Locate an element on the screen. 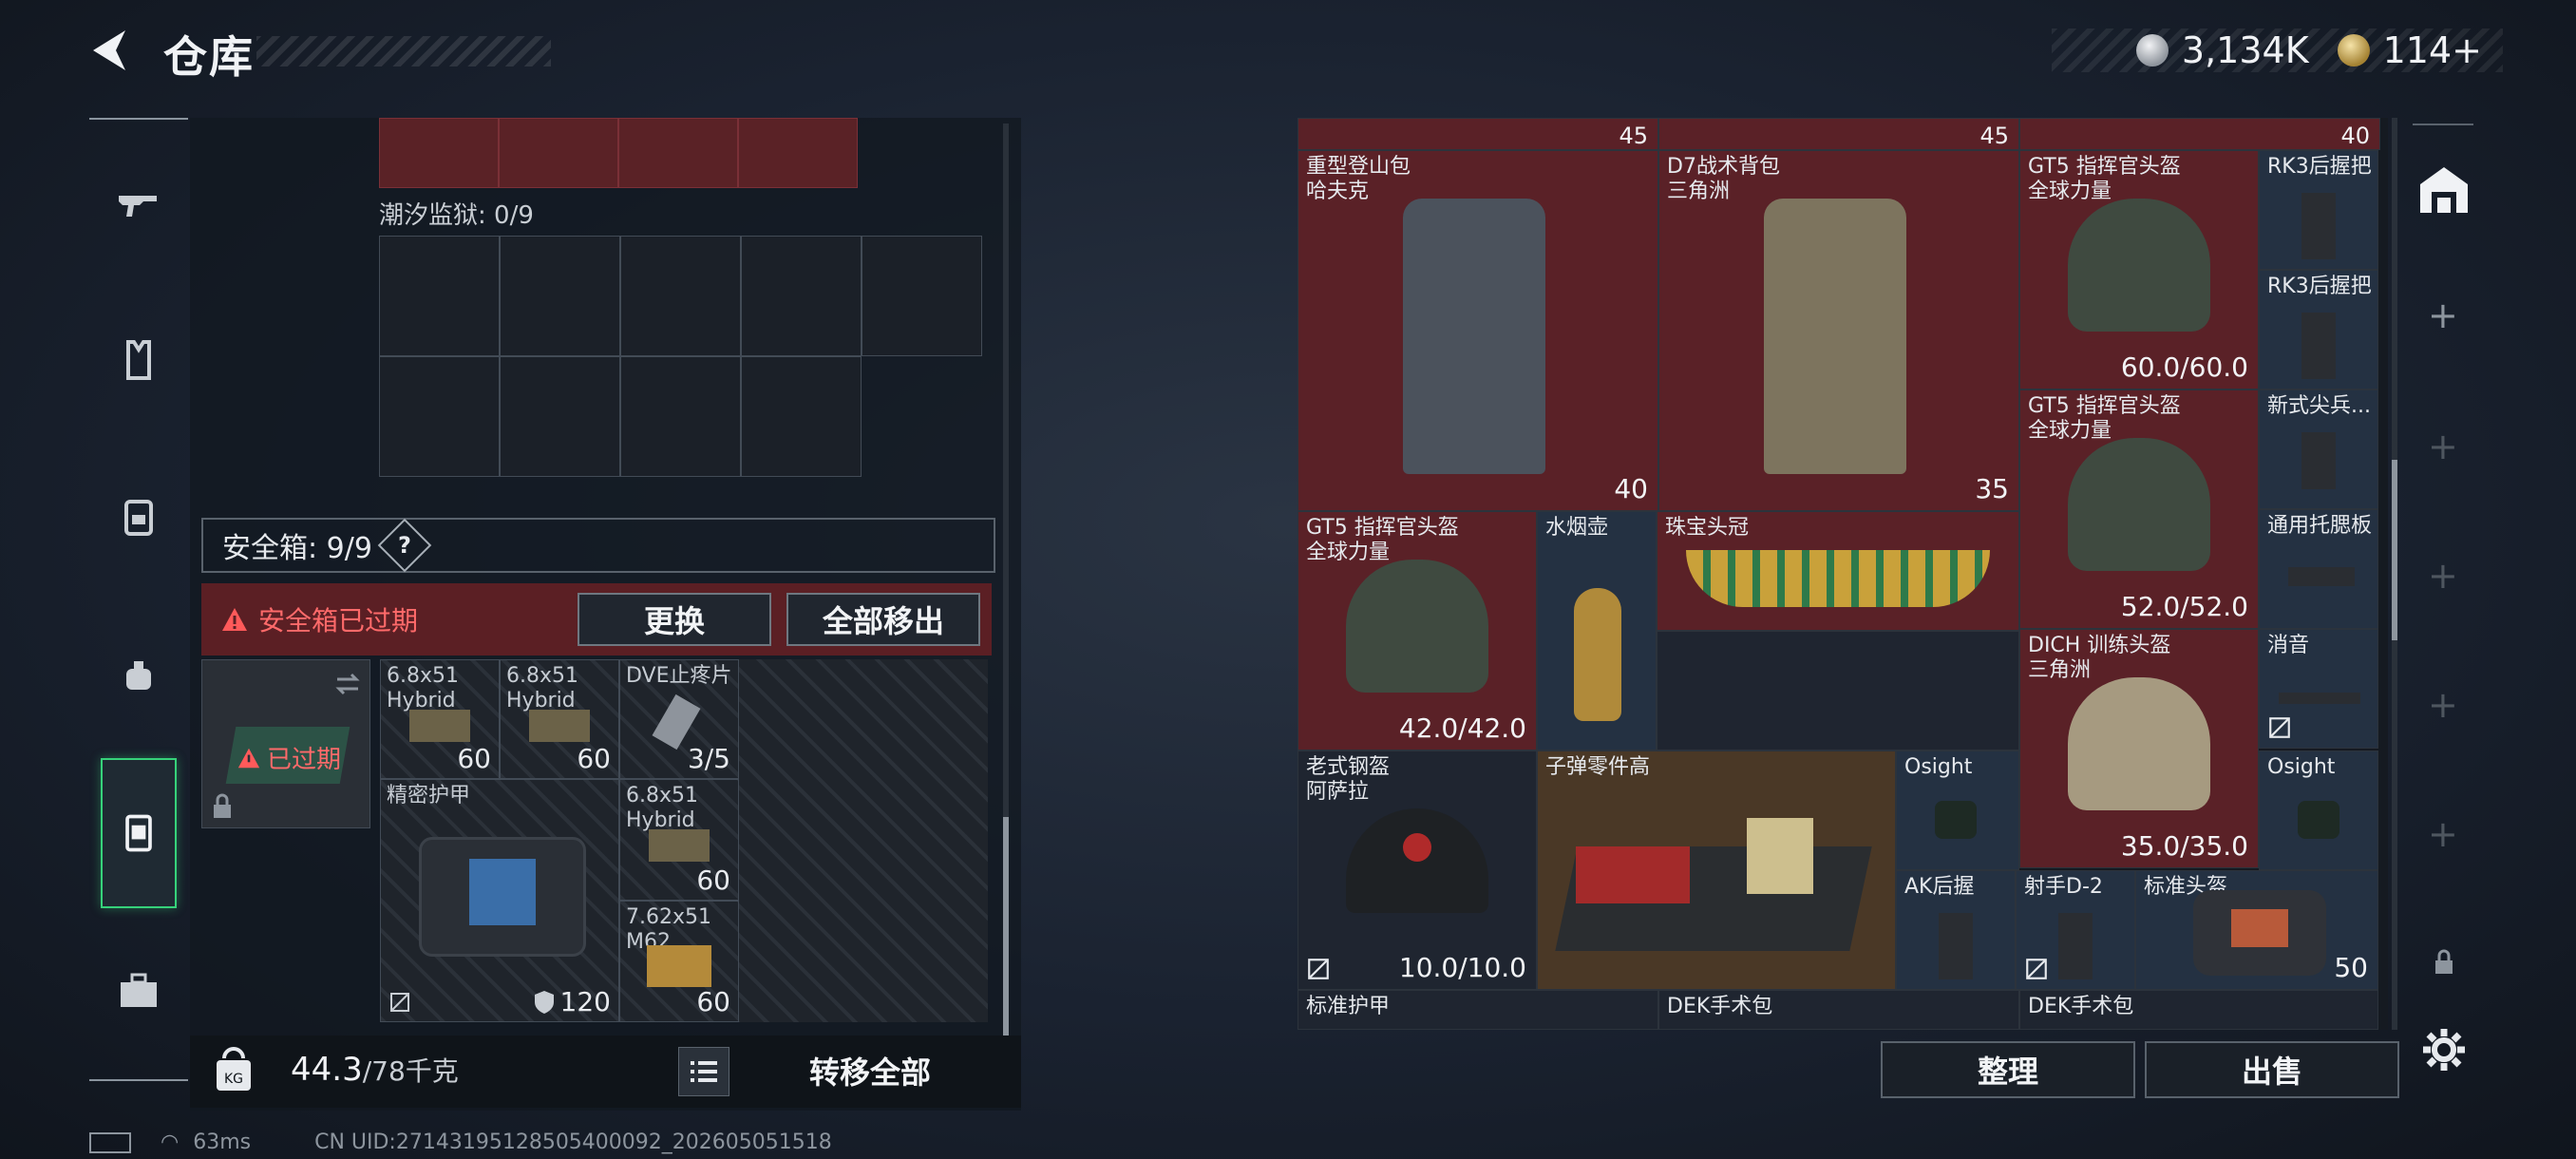  rail-safebox is located at coordinates (139, 833).